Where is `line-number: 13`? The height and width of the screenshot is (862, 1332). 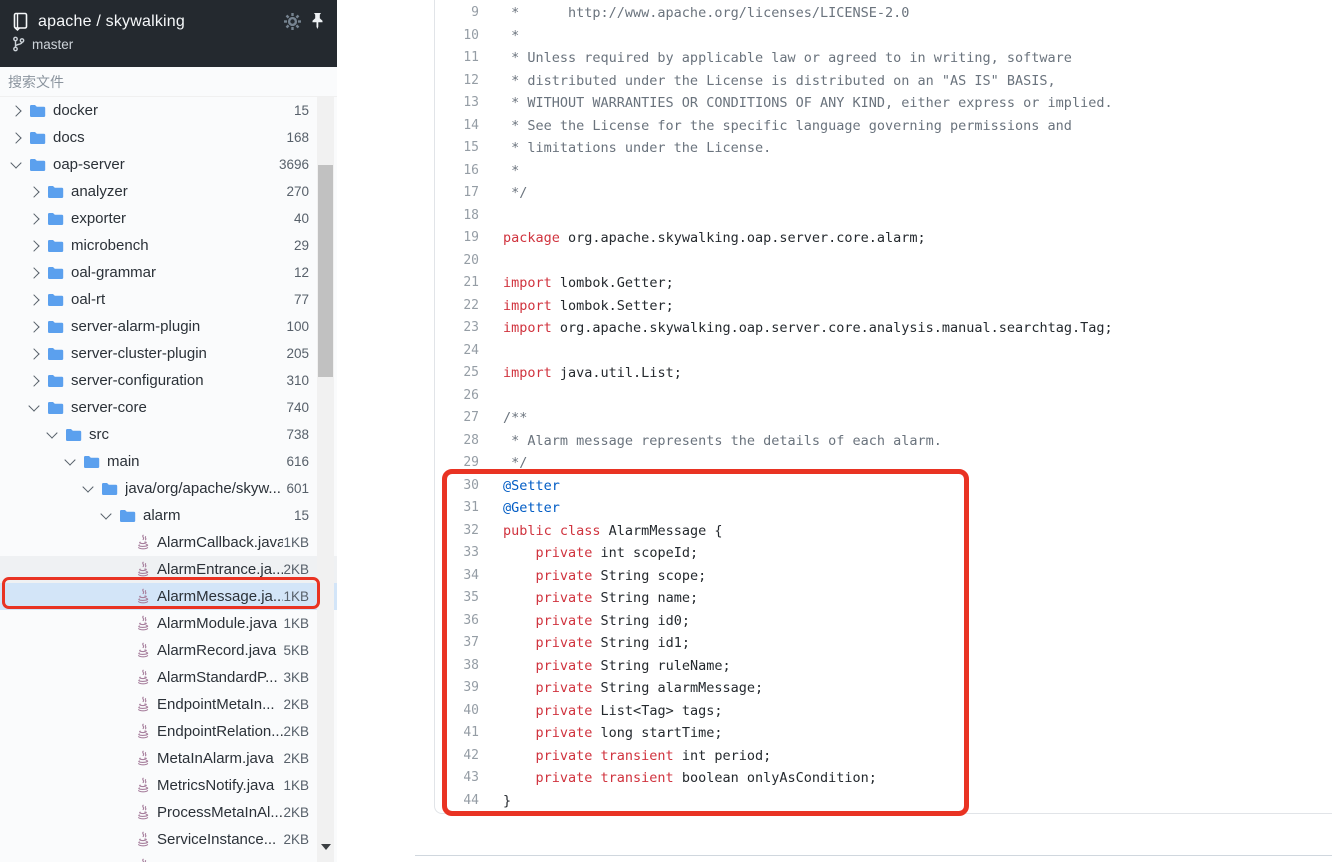
line-number: 13 is located at coordinates (457, 103).